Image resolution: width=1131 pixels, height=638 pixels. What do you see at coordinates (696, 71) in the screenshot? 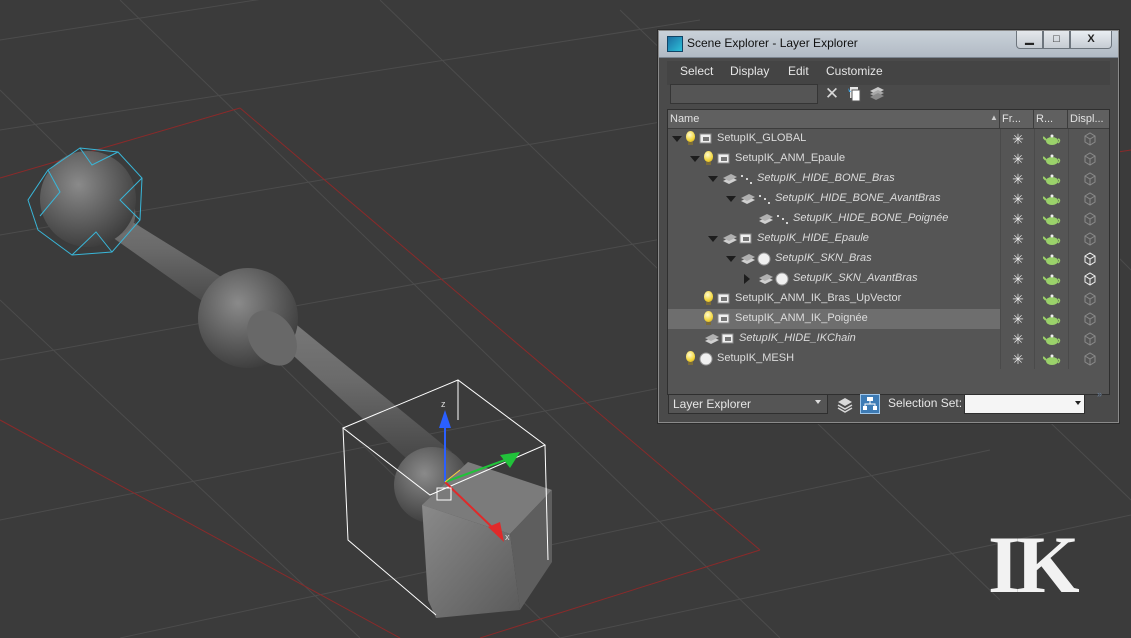
I see `menu-select: Select` at bounding box center [696, 71].